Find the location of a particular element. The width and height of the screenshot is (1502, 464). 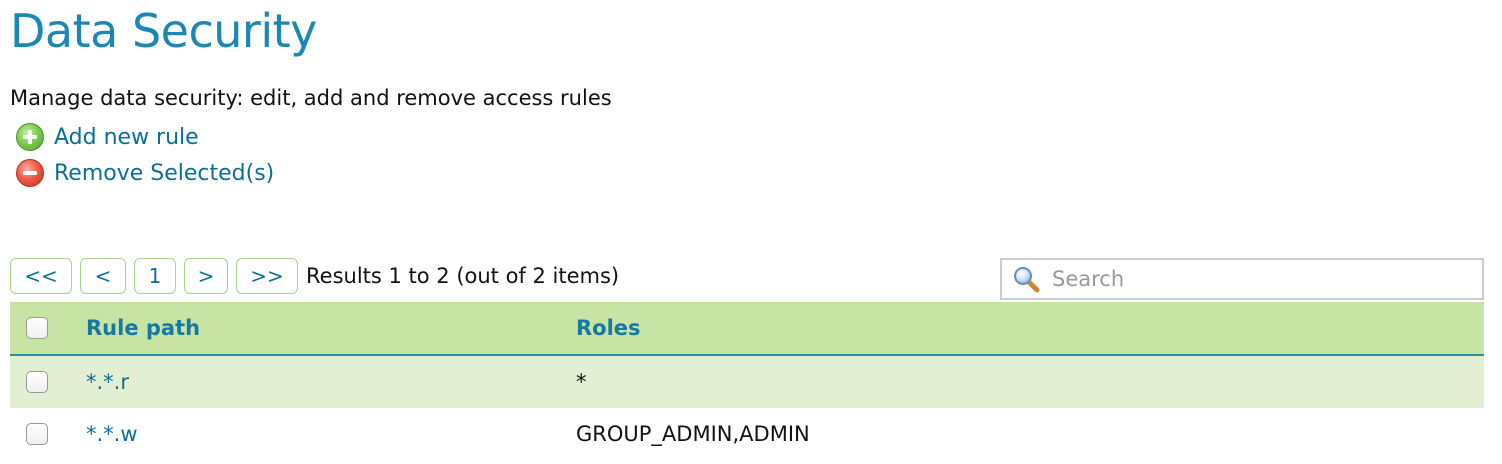

results-count: Results 1 to 2 (out of 2 items) is located at coordinates (463, 276).